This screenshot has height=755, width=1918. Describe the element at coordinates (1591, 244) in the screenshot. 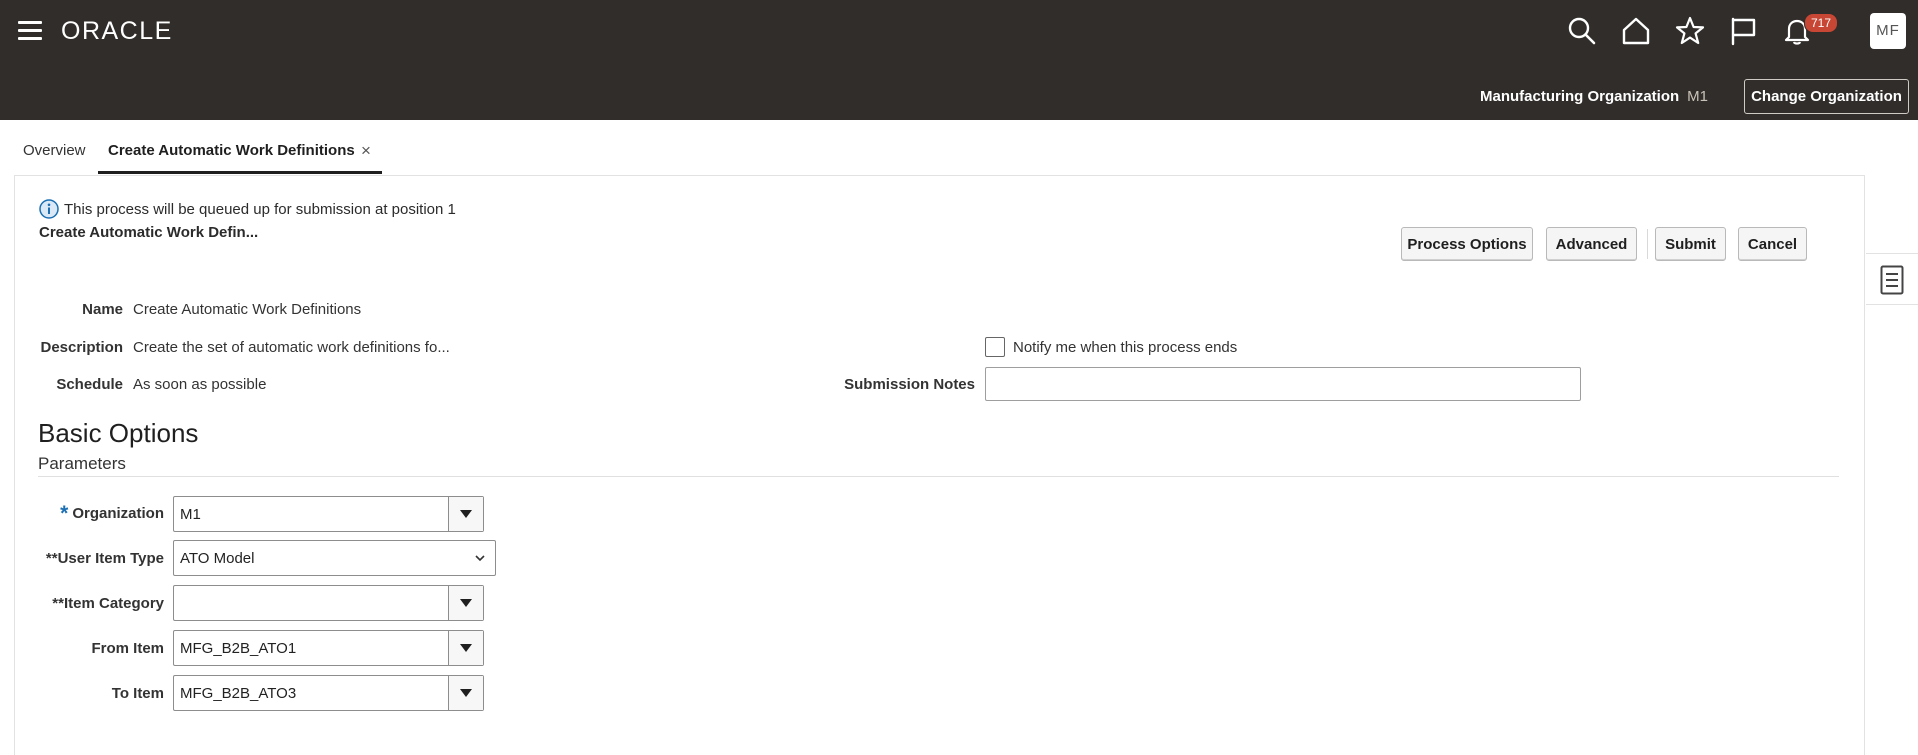

I see `advanced-button: Advanced` at that location.